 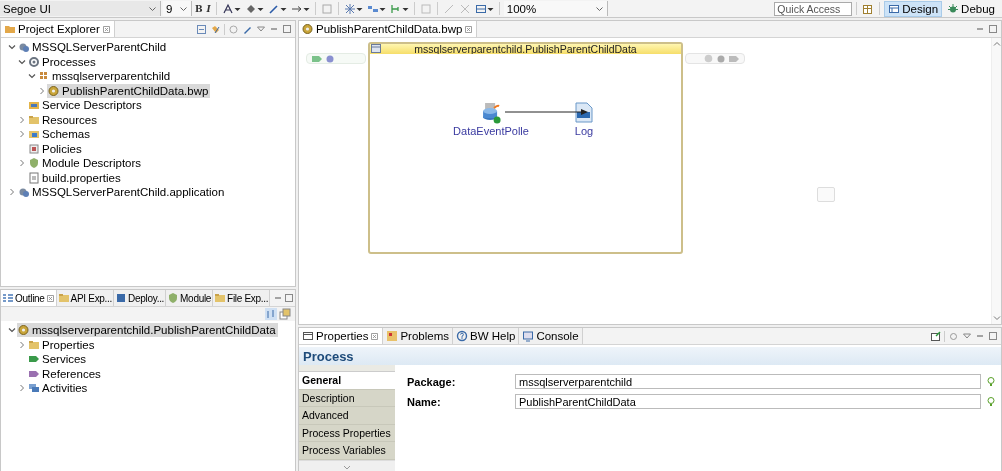 What do you see at coordinates (190, 298) in the screenshot?
I see `view-tab: Module` at bounding box center [190, 298].